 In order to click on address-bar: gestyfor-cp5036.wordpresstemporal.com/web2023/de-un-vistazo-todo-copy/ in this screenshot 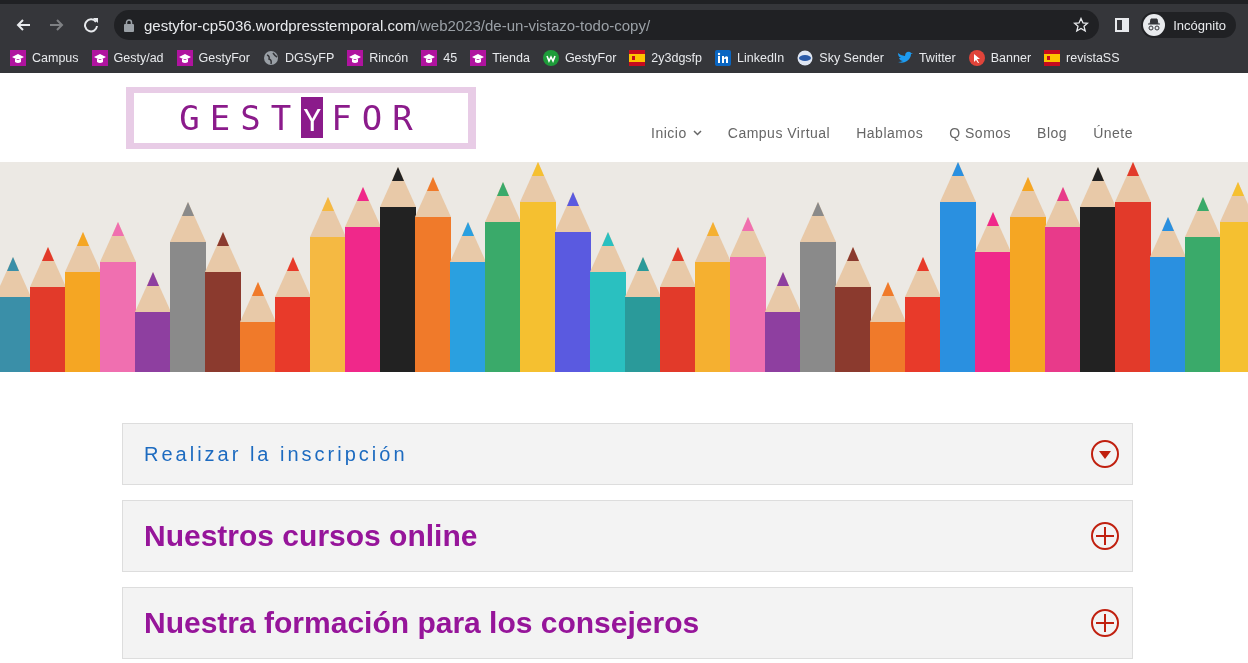, I will do `click(607, 25)`.